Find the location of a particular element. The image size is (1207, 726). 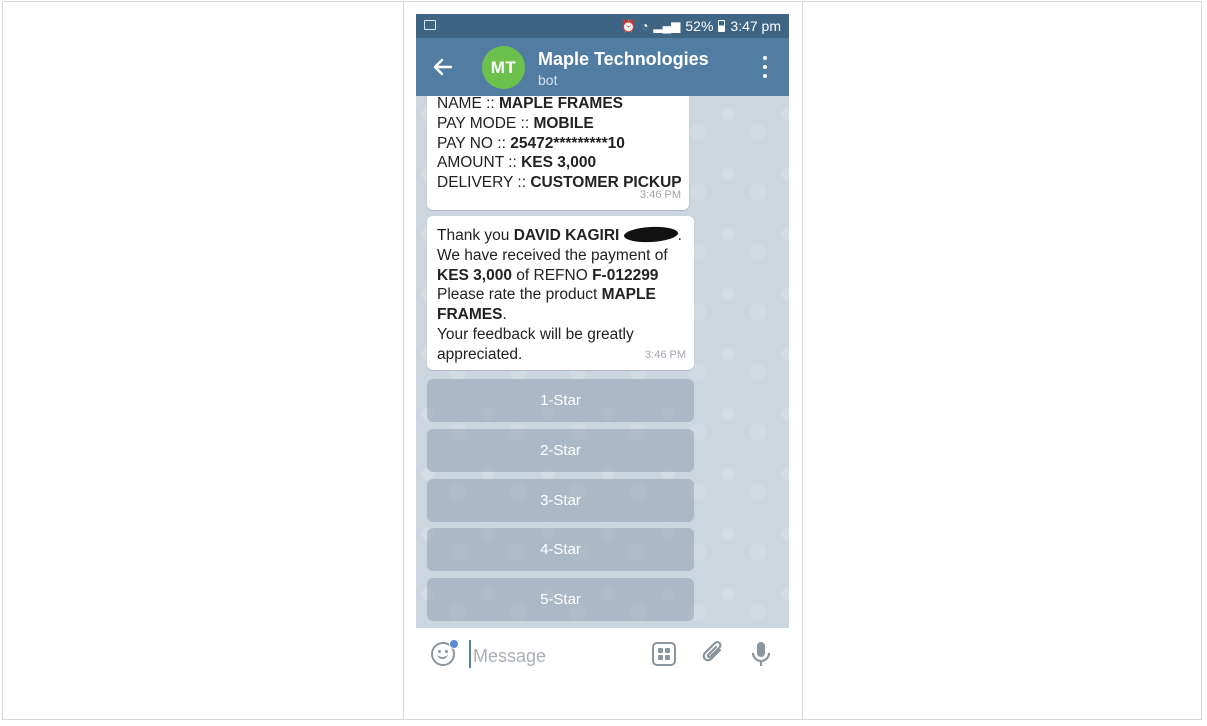

message-line: NAME :: MAPLE FRAMES is located at coordinates (530, 104).